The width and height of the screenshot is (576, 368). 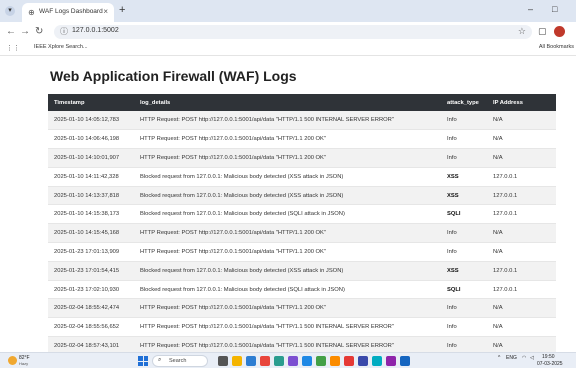 What do you see at coordinates (91, 214) in the screenshot?
I see `cell-timestamp: 2025-01-10 14:15:38,173` at bounding box center [91, 214].